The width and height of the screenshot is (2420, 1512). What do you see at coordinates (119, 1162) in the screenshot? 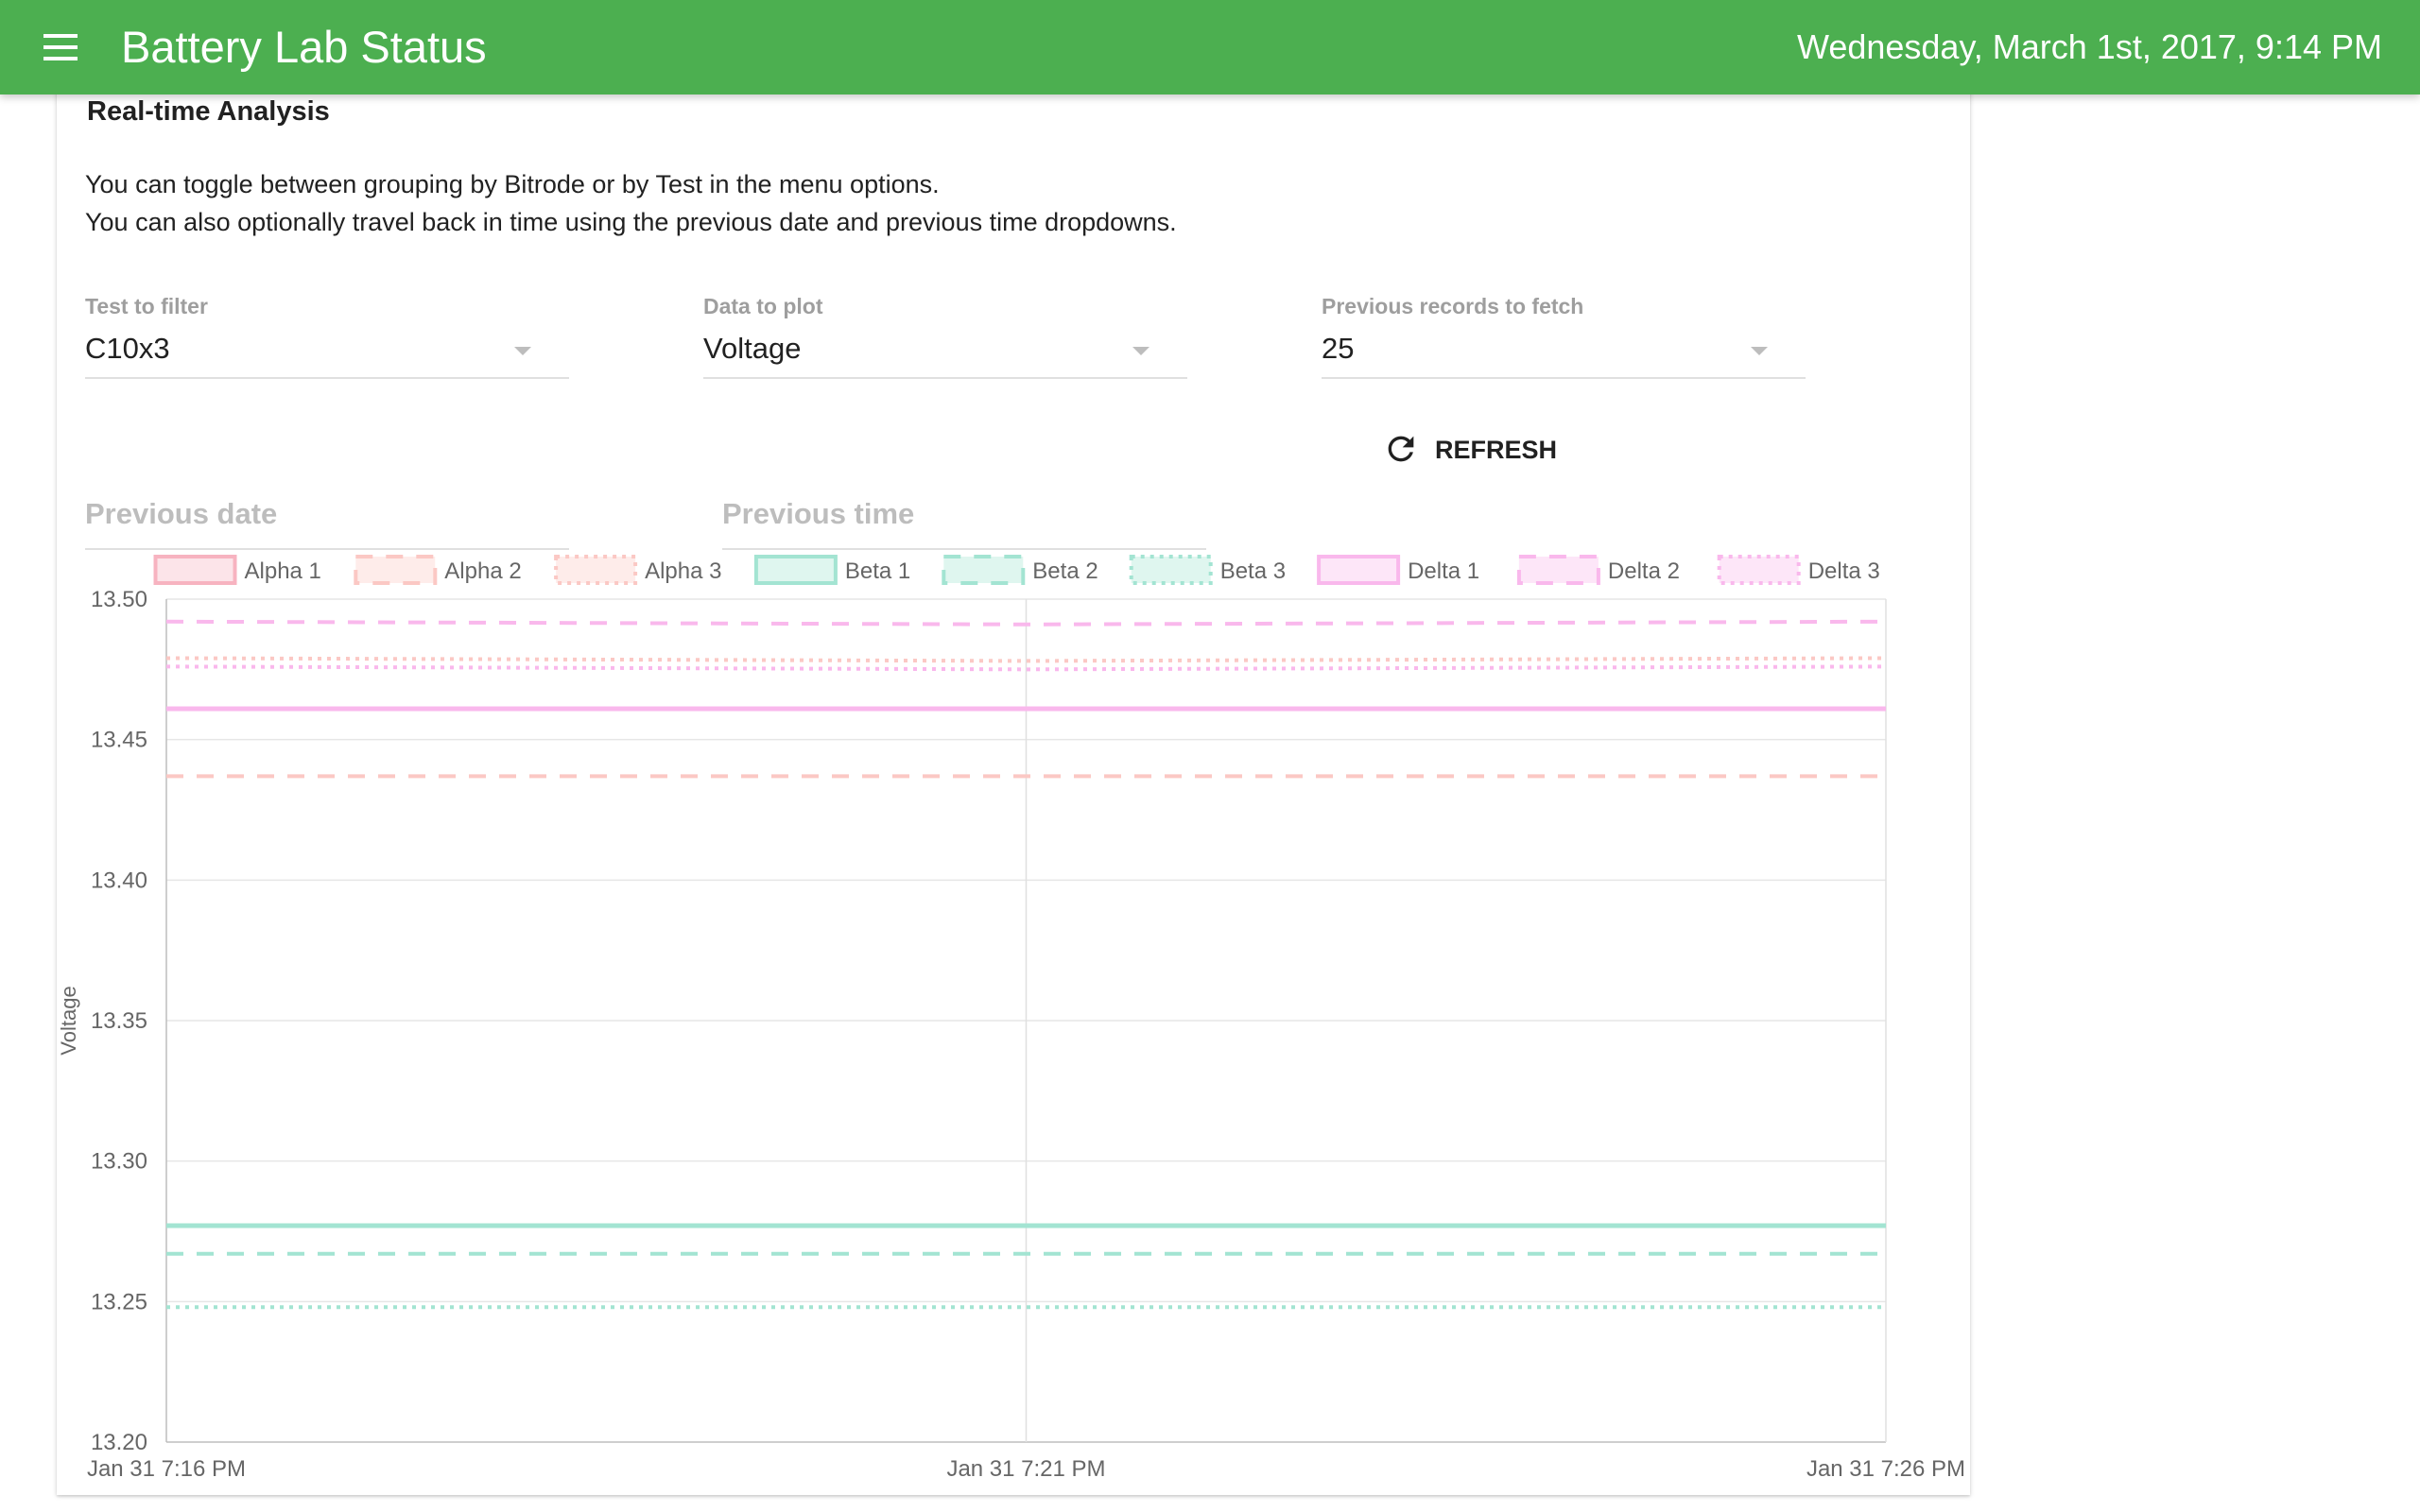
I see `y-tick-label: 13.30` at bounding box center [119, 1162].